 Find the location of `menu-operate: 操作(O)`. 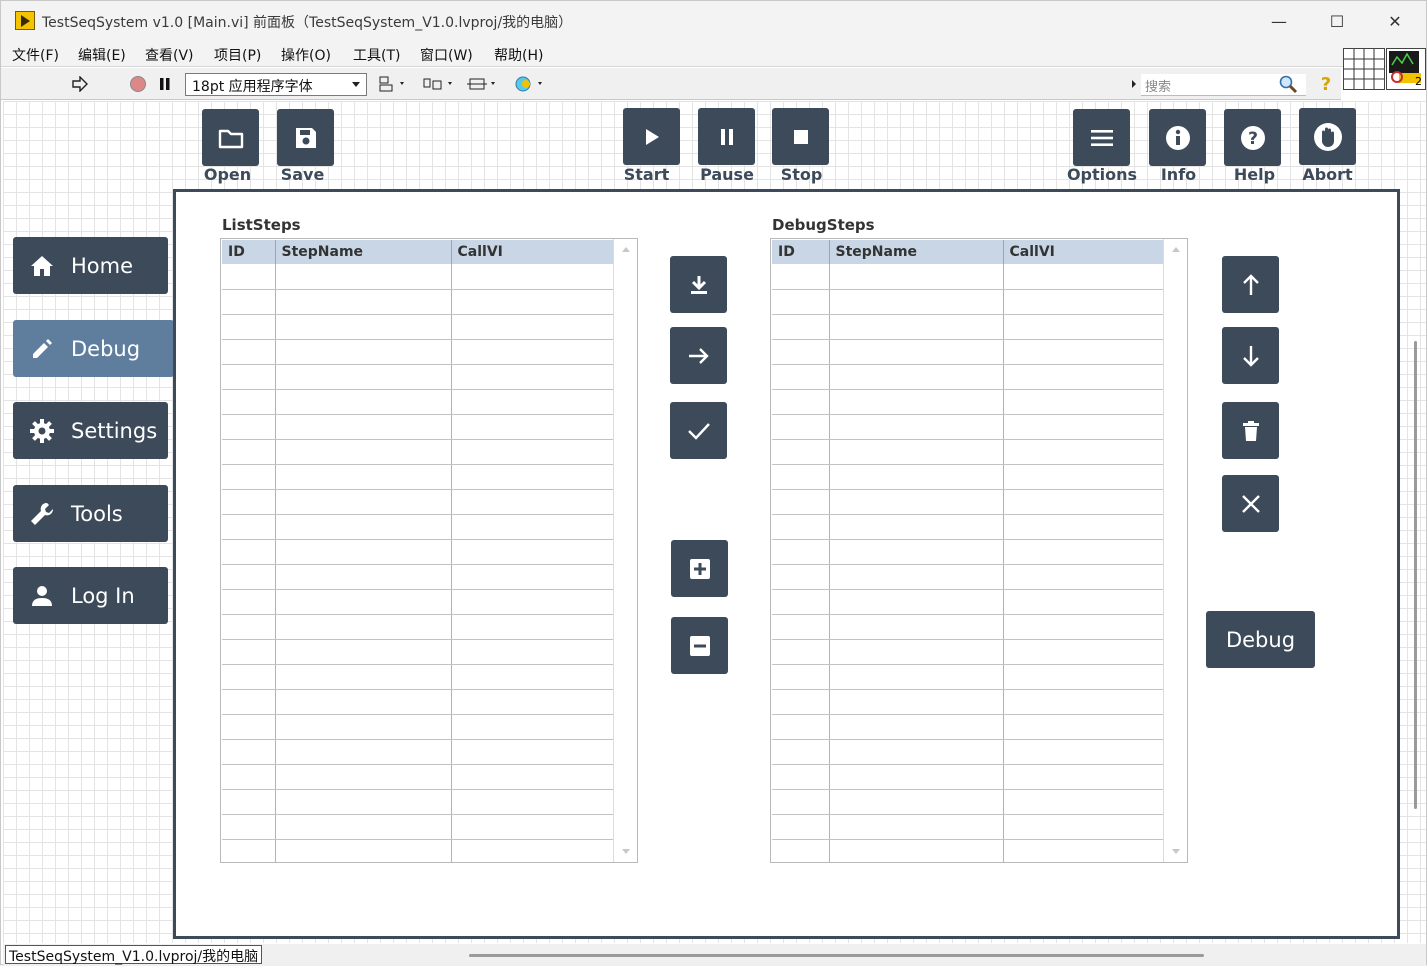

menu-operate: 操作(O) is located at coordinates (306, 55).